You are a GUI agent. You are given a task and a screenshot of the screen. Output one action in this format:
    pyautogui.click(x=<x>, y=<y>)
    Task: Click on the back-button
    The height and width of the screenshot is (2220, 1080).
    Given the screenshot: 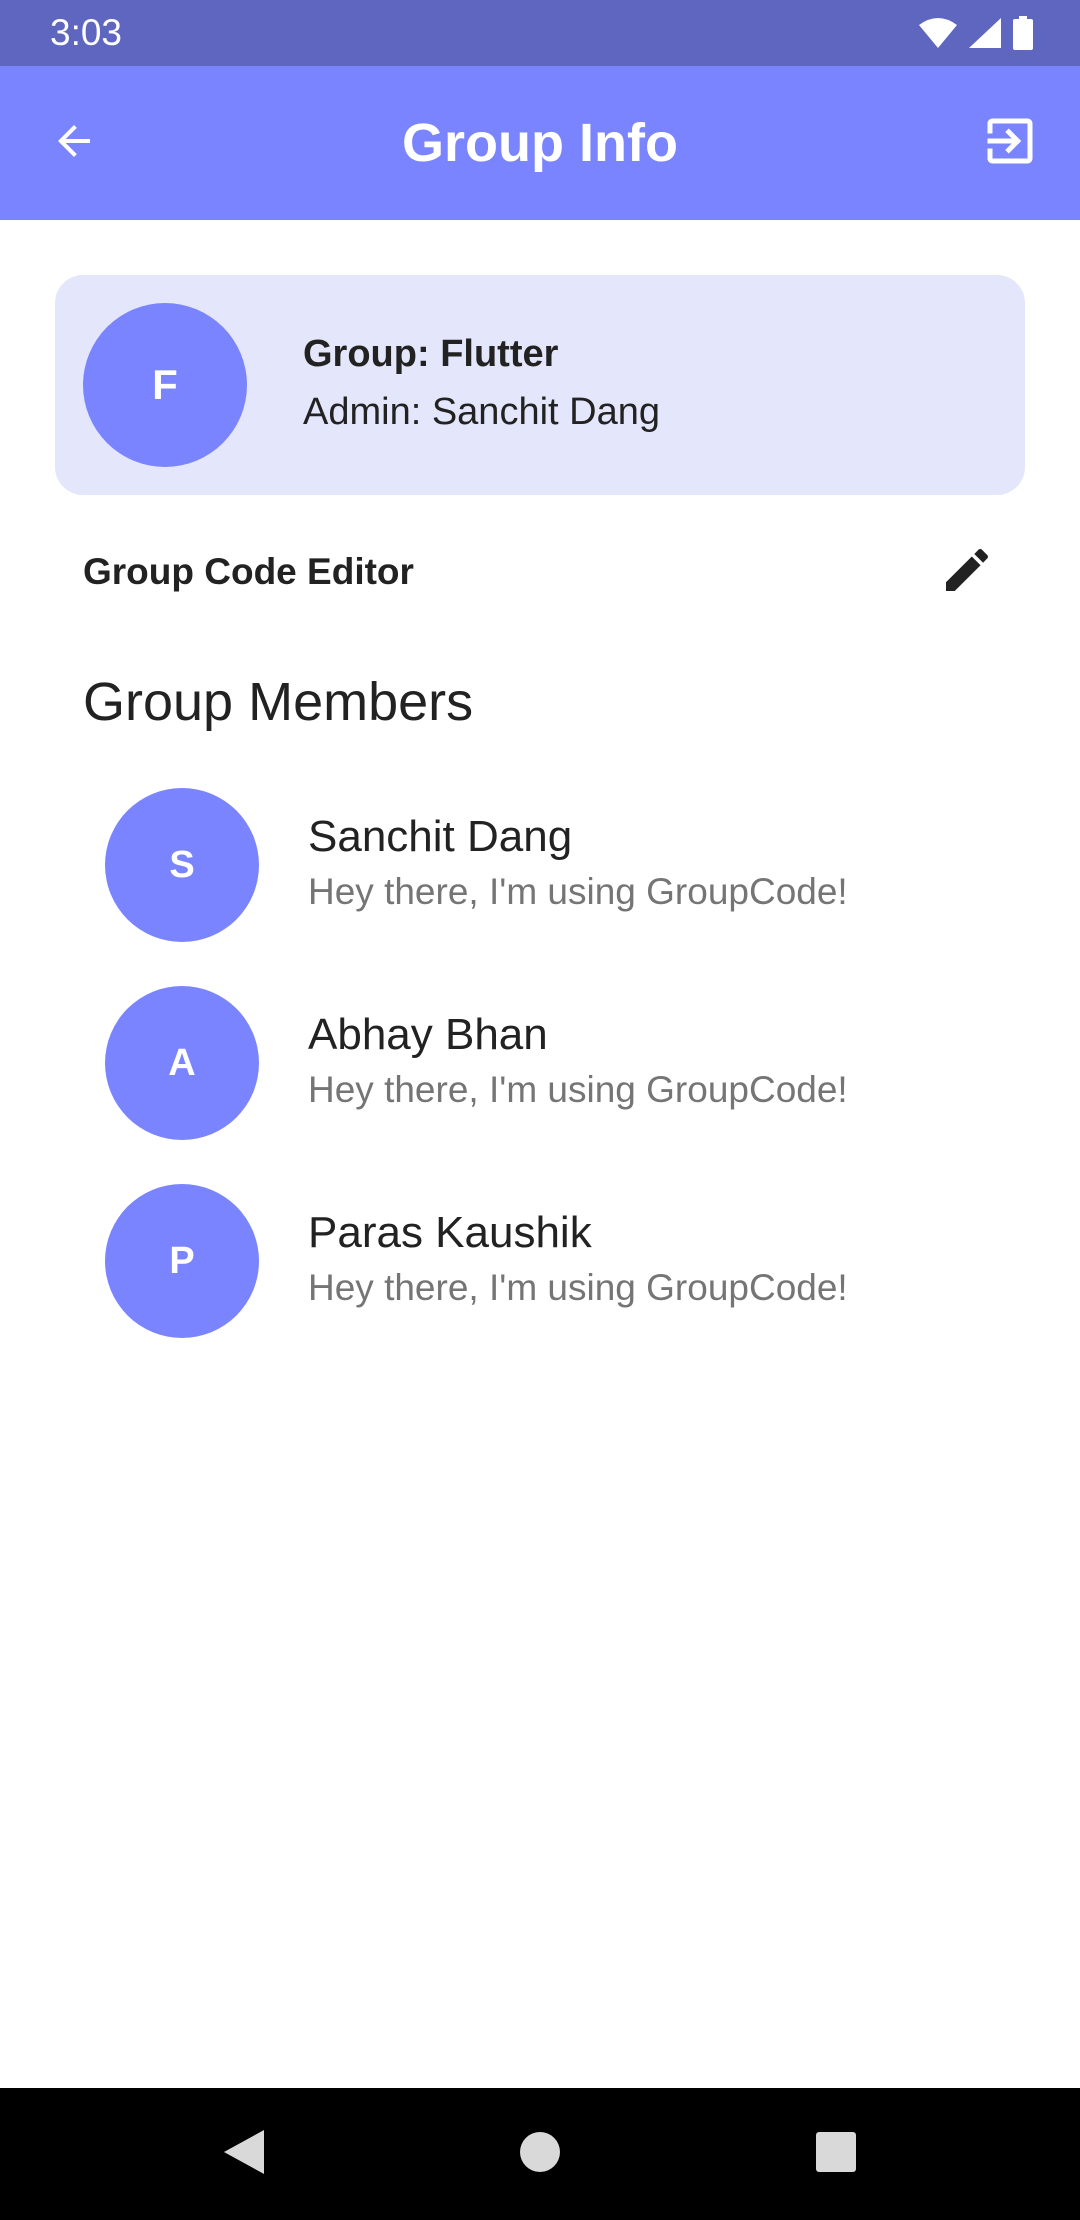 What is the action you would take?
    pyautogui.click(x=74, y=143)
    